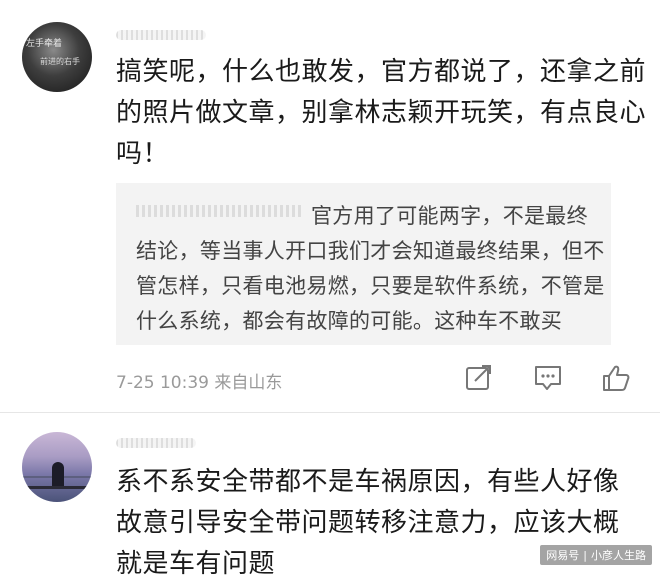 This screenshot has width=660, height=585. What do you see at coordinates (618, 555) in the screenshot?
I see `watermark-author: 小彦人生路` at bounding box center [618, 555].